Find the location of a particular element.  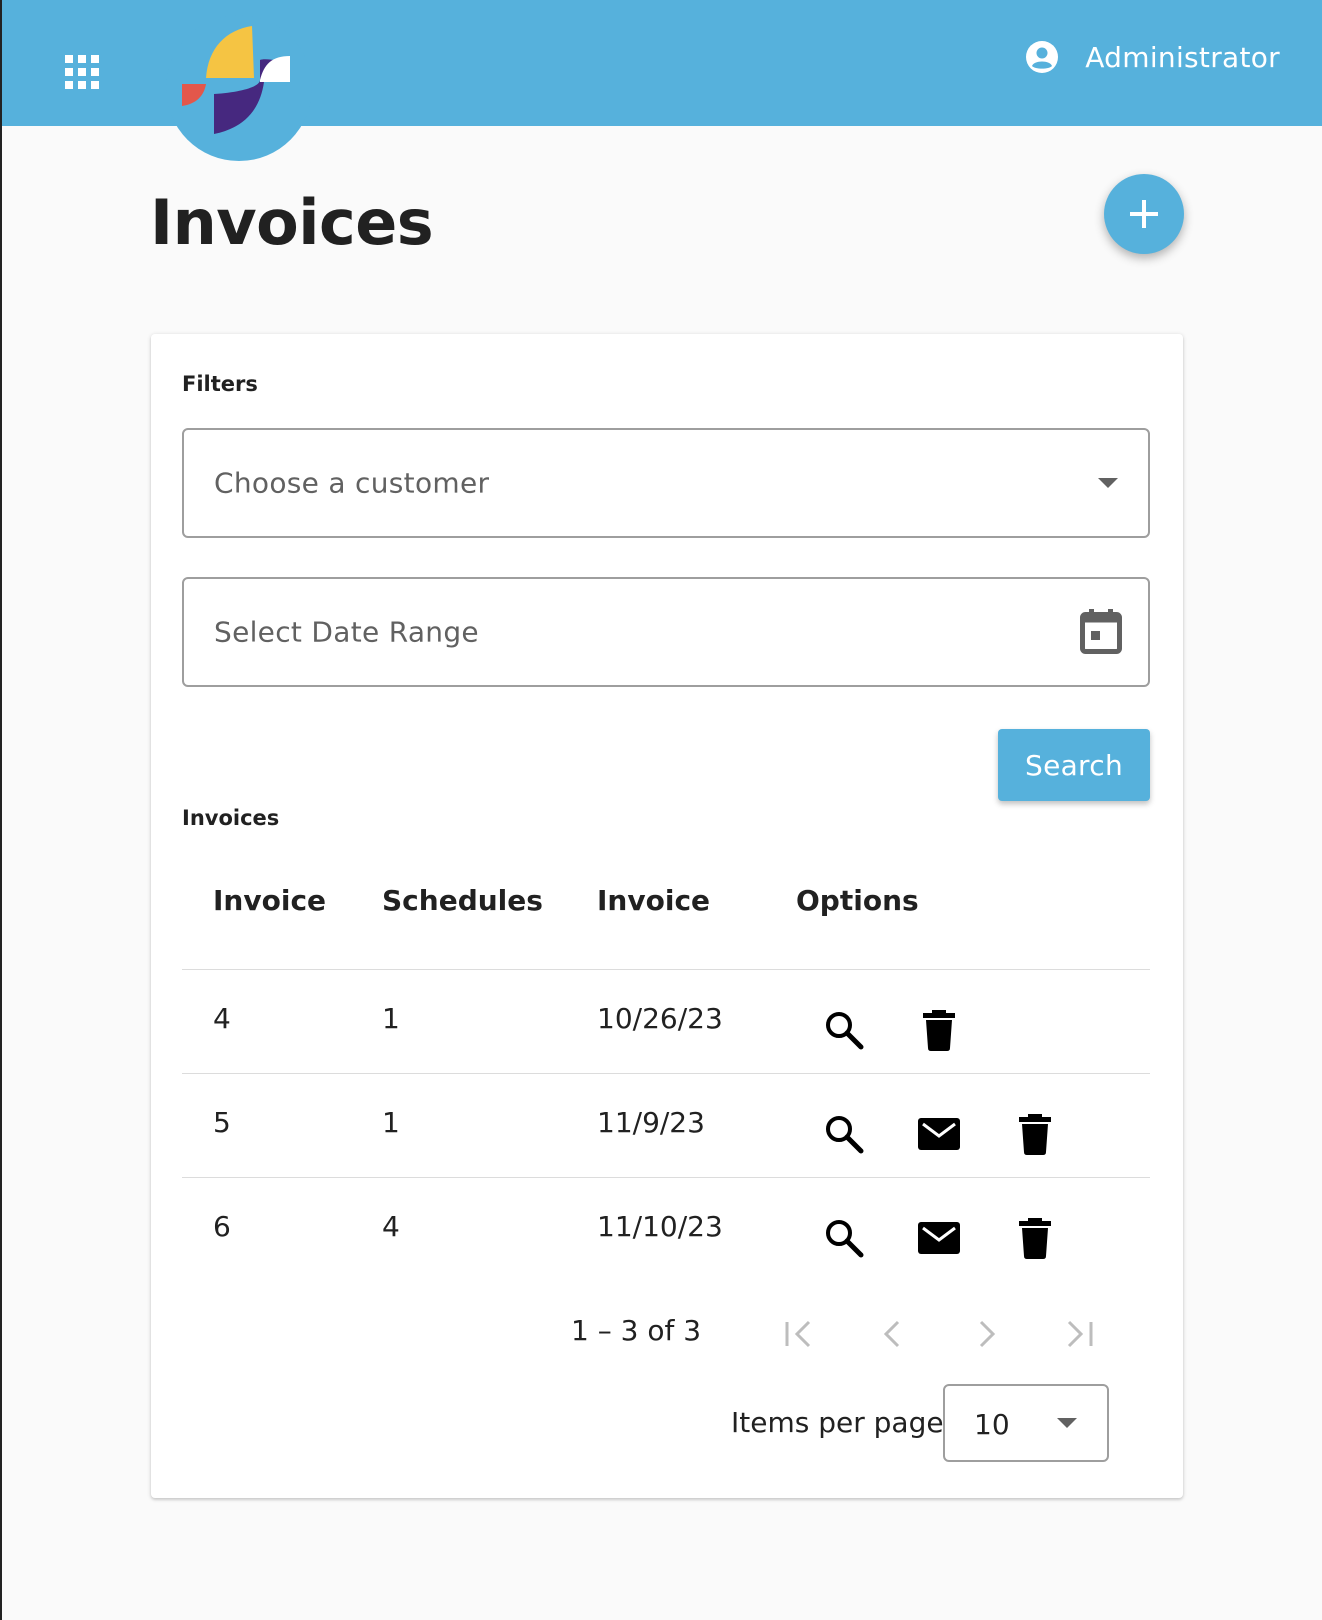

column-header-invoice-date: Invoice is located at coordinates (653, 900).